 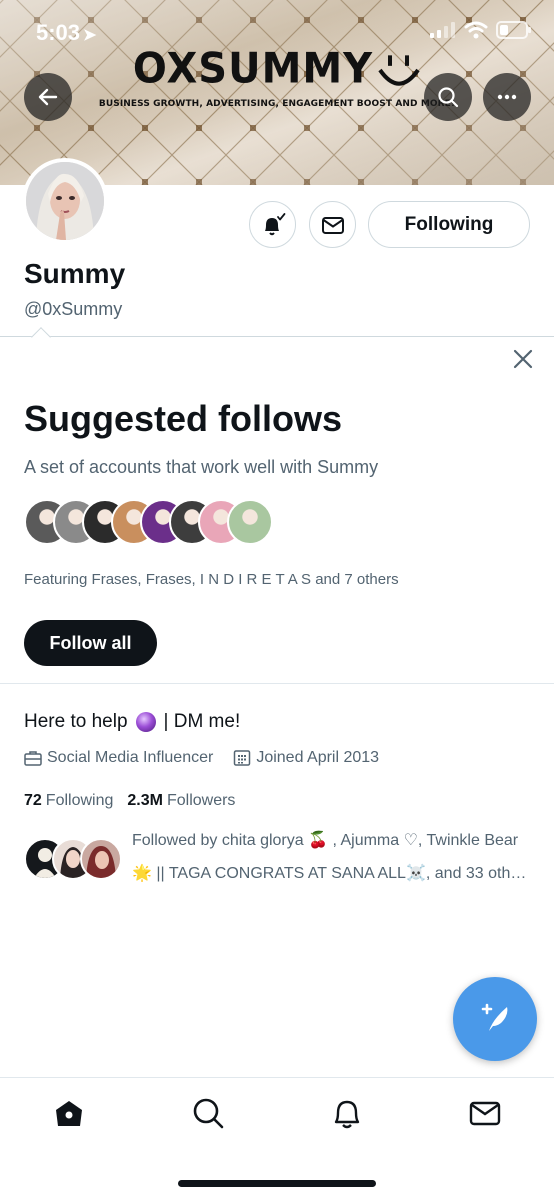 What do you see at coordinates (41, 337) in the screenshot?
I see `suggestion-pointer` at bounding box center [41, 337].